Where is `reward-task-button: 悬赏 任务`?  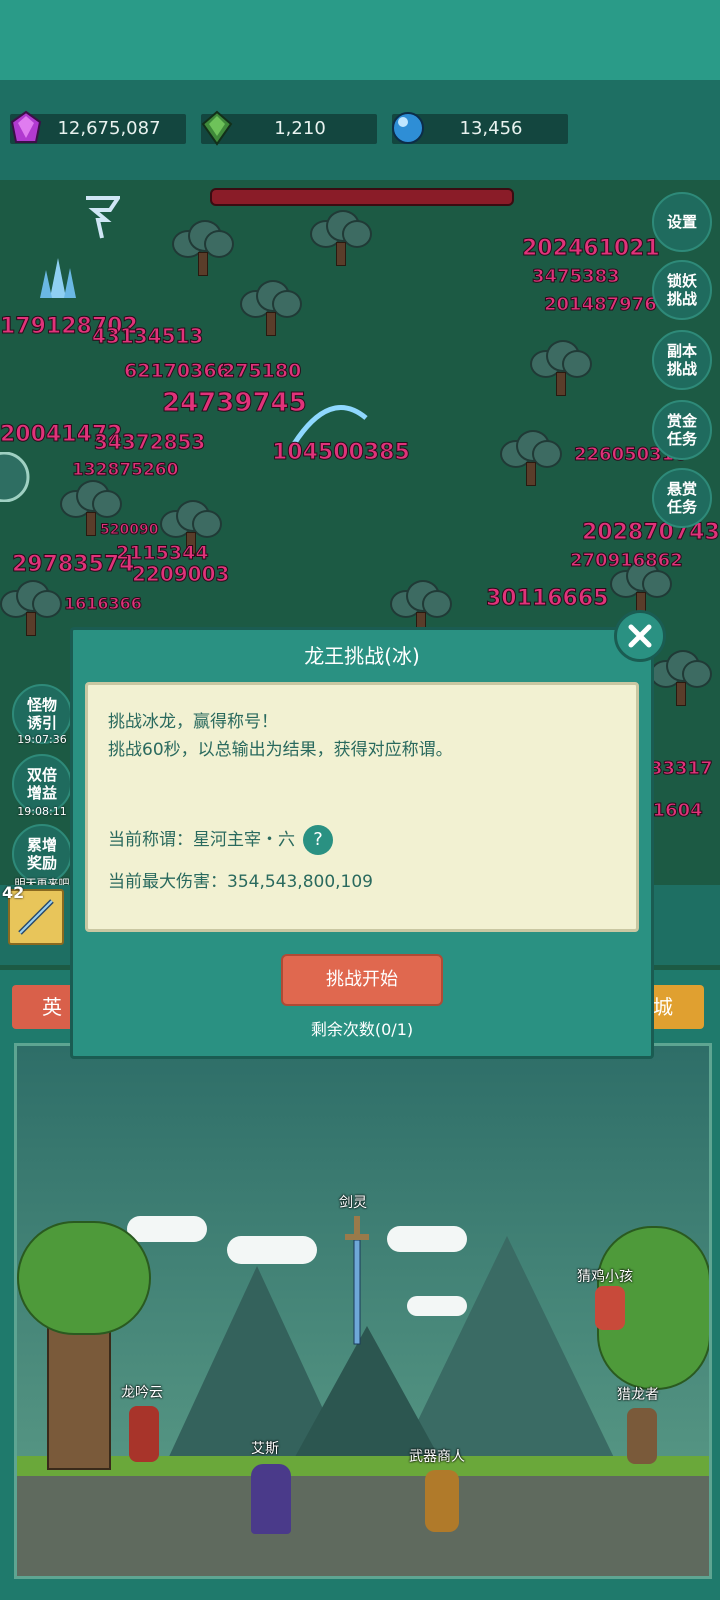 reward-task-button: 悬赏 任务 is located at coordinates (682, 498).